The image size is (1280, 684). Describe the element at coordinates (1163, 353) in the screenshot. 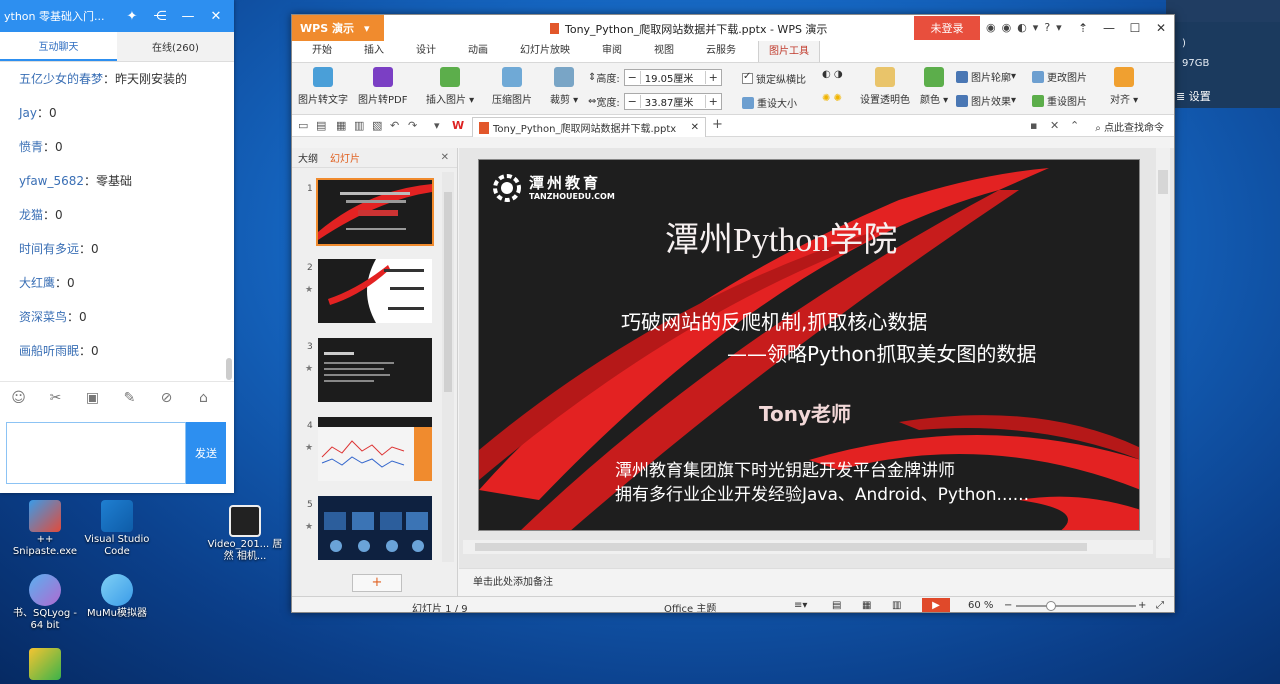

I see `canvas-vertical-scrollbar` at that location.